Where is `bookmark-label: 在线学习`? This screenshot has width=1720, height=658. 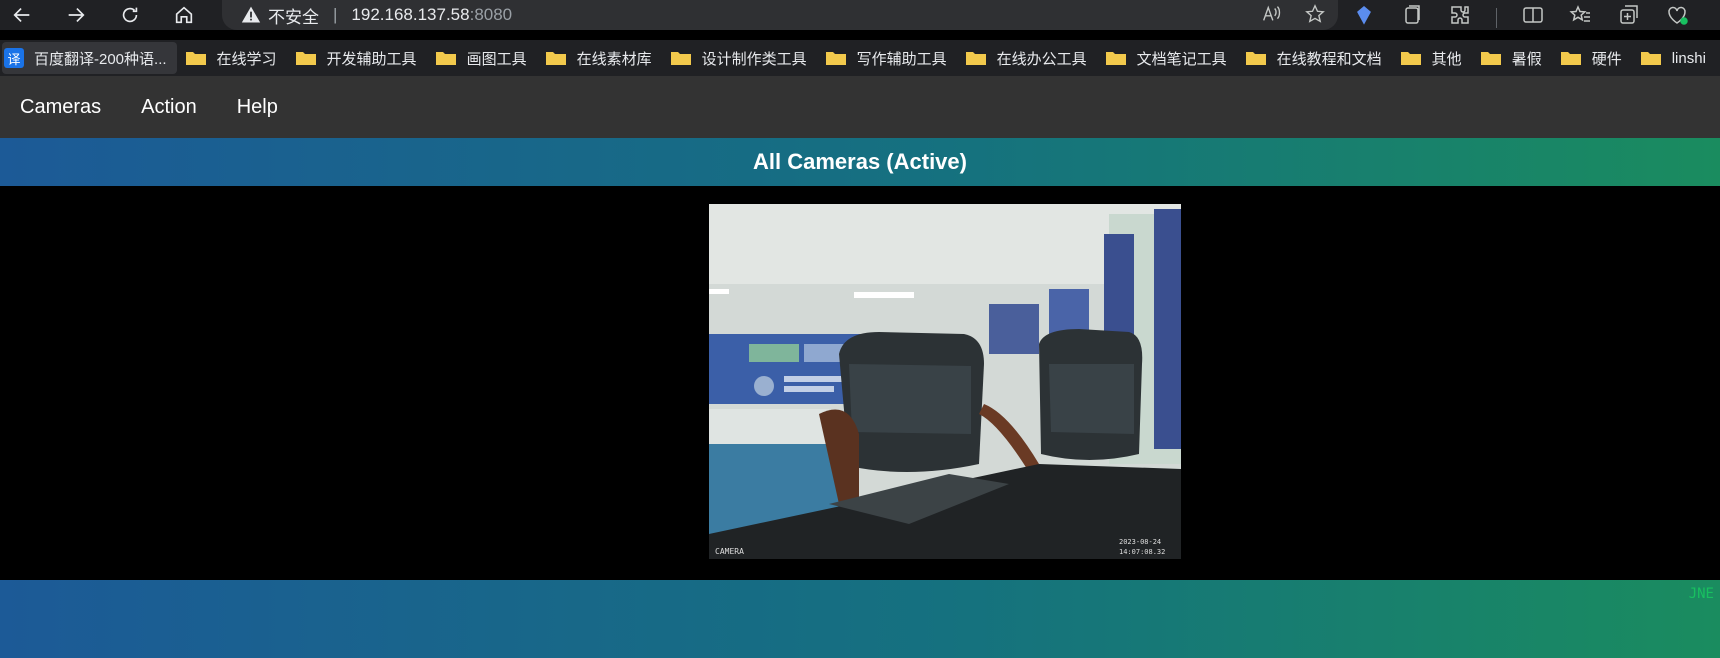 bookmark-label: 在线学习 is located at coordinates (246, 59).